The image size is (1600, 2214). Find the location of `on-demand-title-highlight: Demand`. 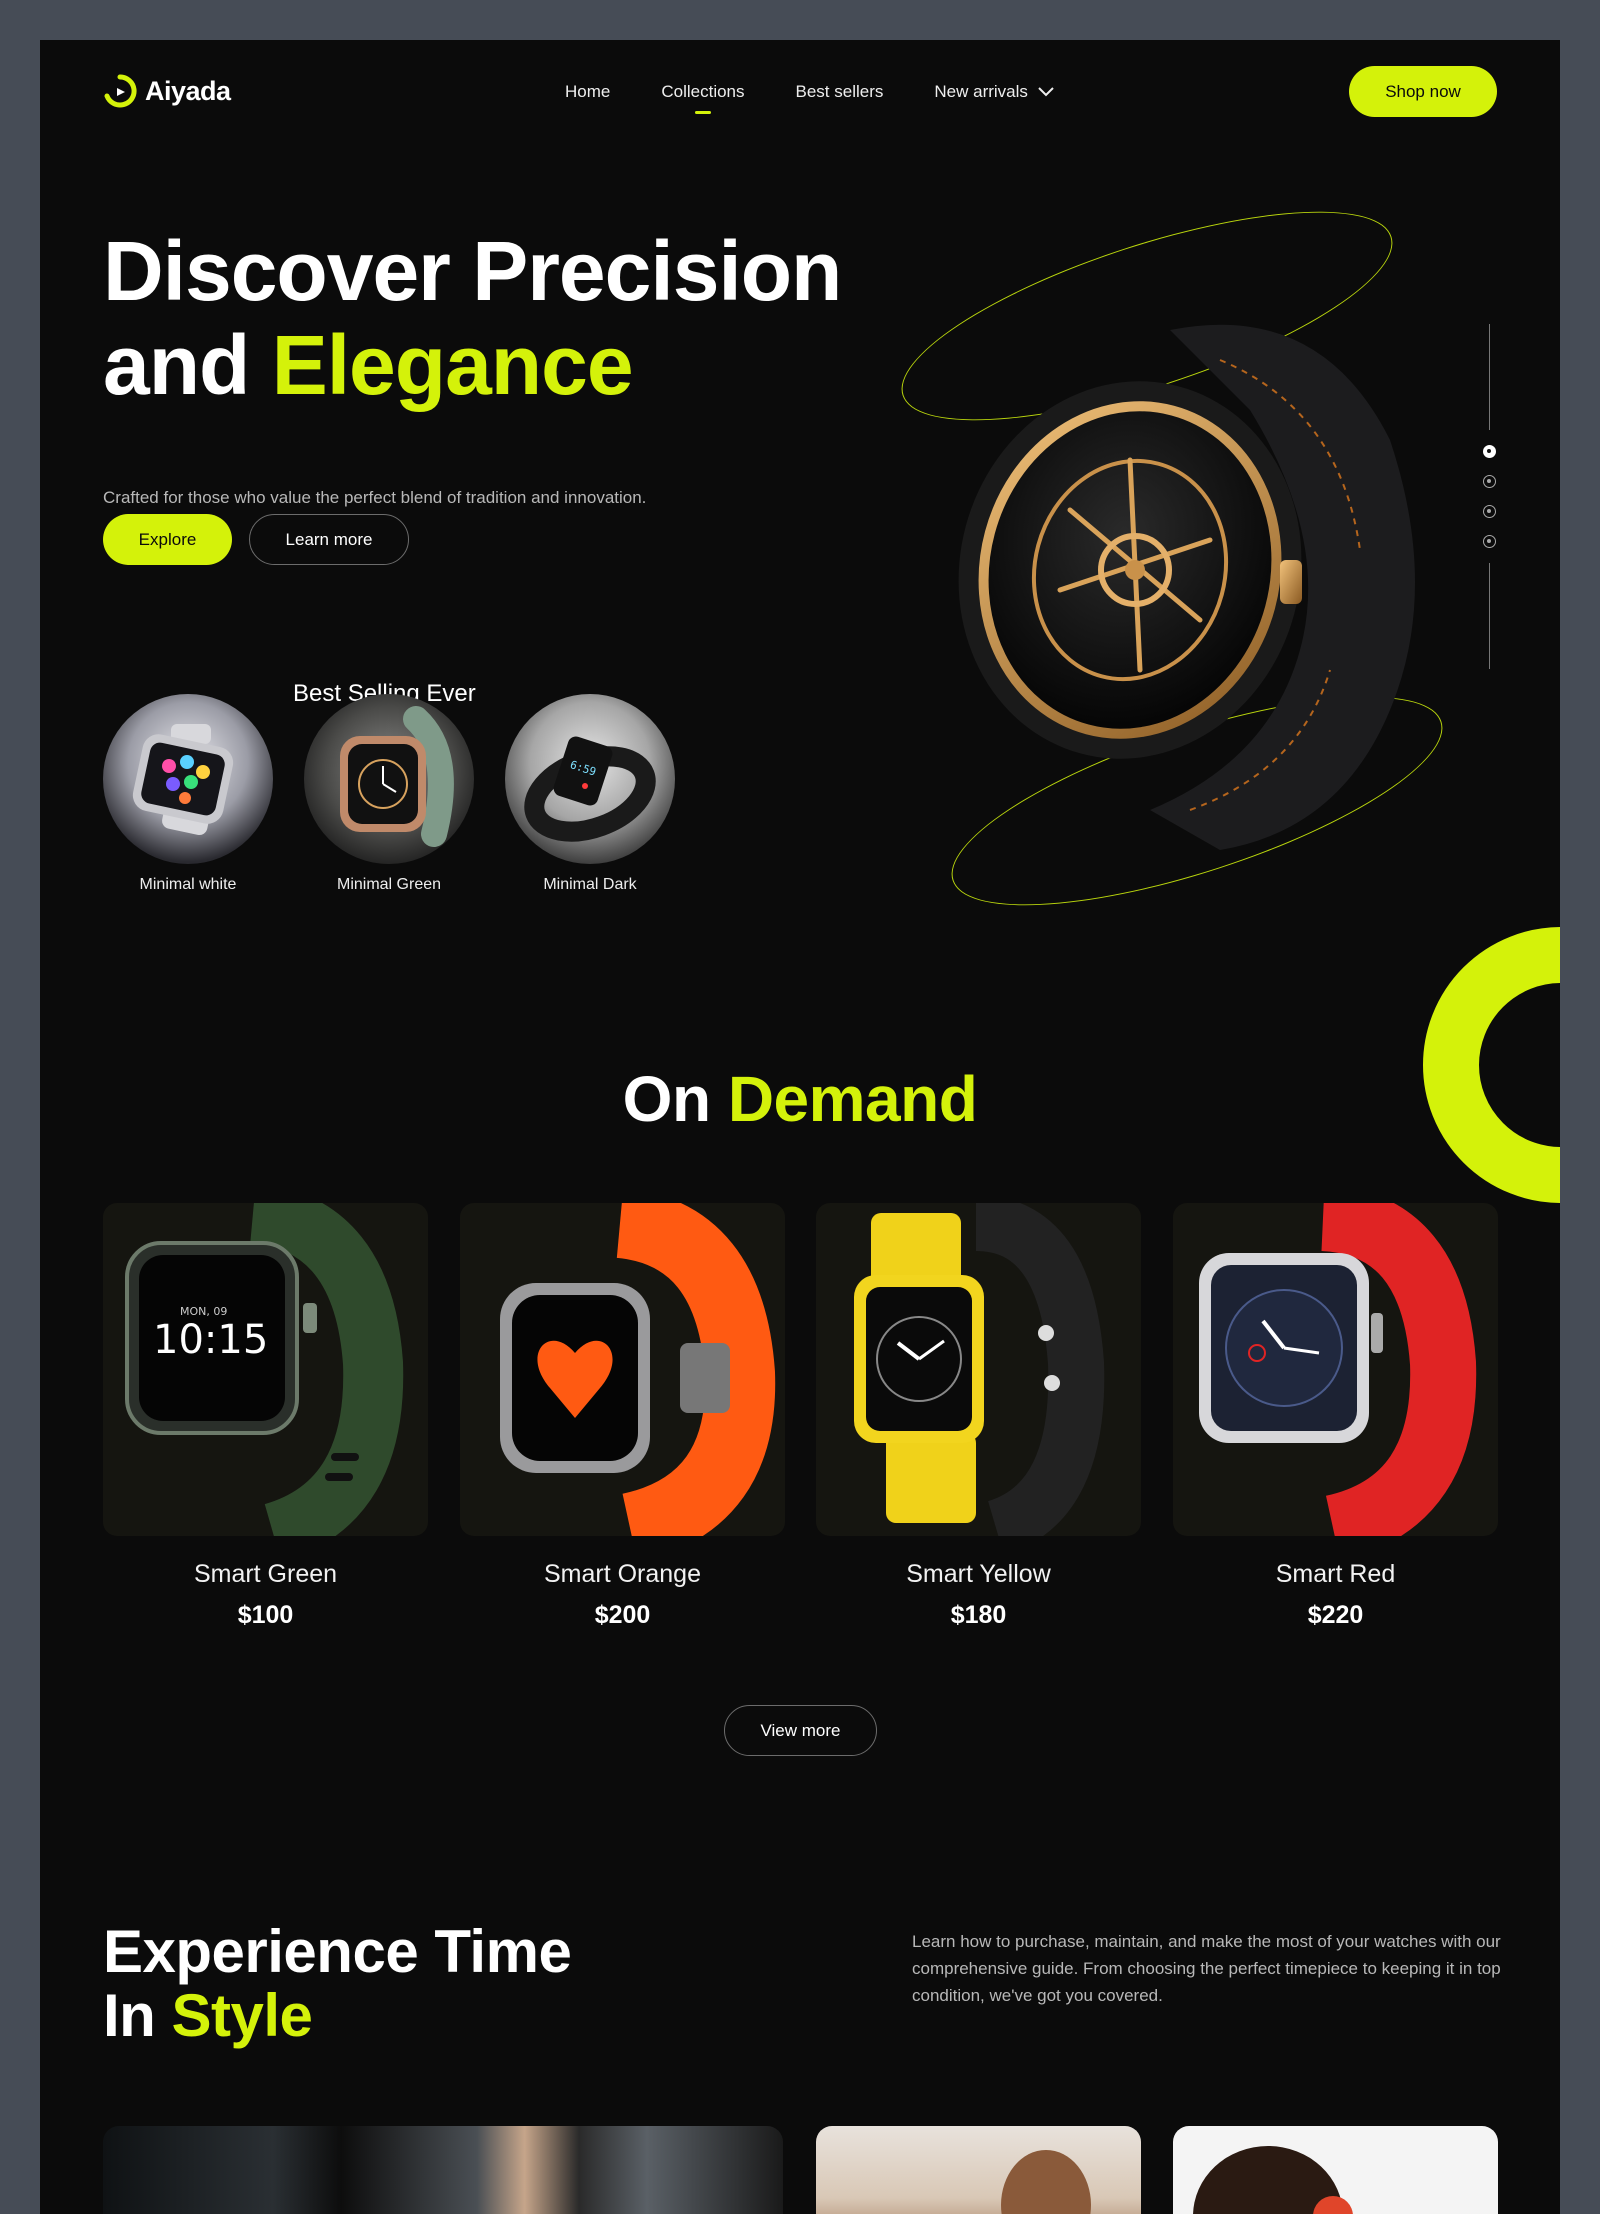

on-demand-title-highlight: Demand is located at coordinates (852, 1099).